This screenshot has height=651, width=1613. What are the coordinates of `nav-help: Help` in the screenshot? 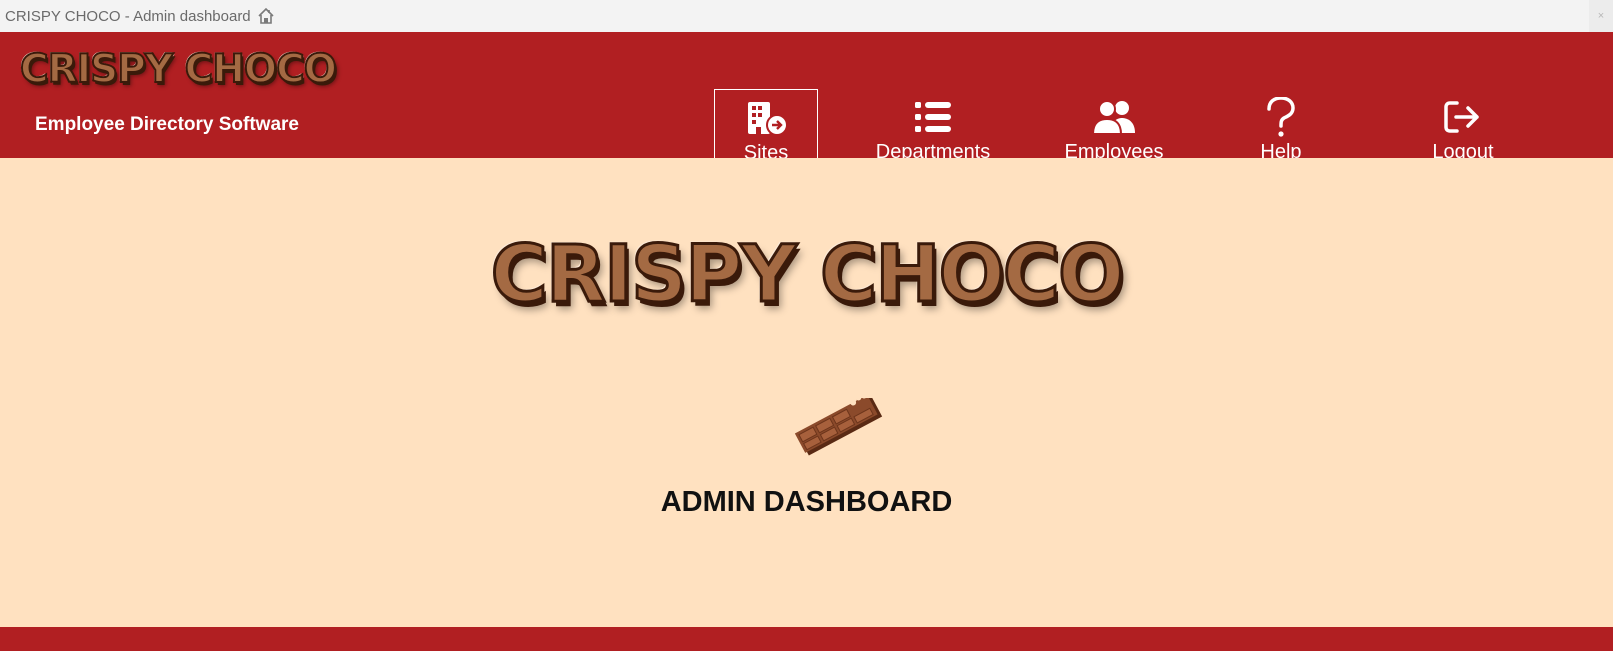 It's located at (1281, 128).